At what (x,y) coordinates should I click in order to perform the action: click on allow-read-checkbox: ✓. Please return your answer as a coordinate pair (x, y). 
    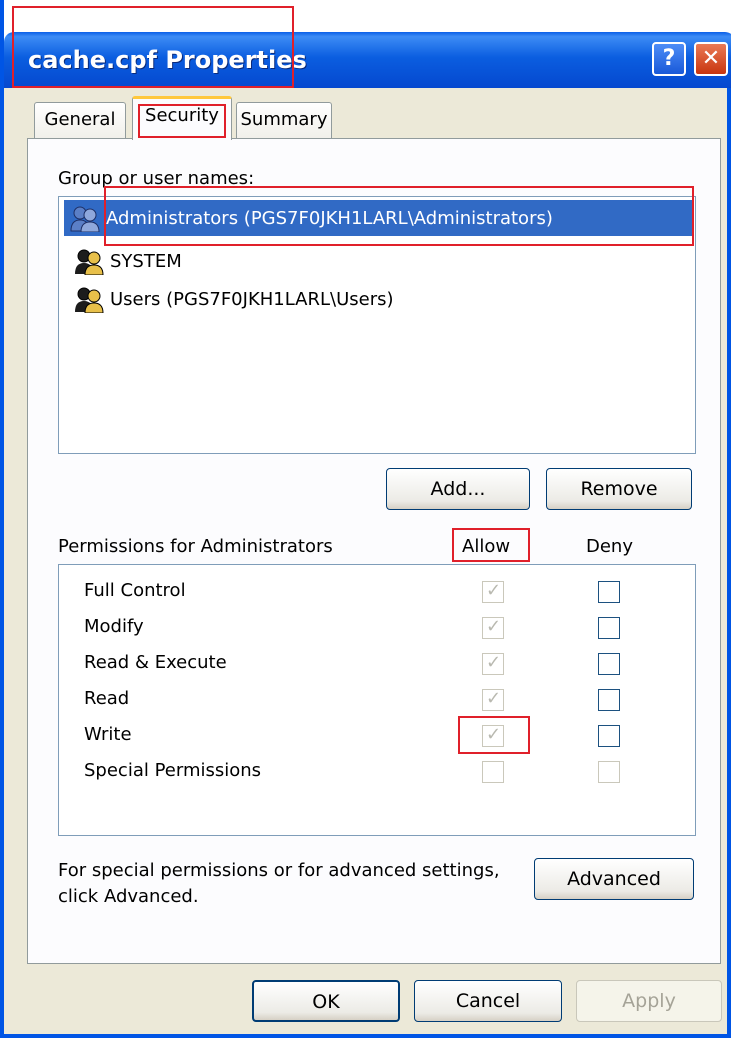
    Looking at the image, I should click on (493, 699).